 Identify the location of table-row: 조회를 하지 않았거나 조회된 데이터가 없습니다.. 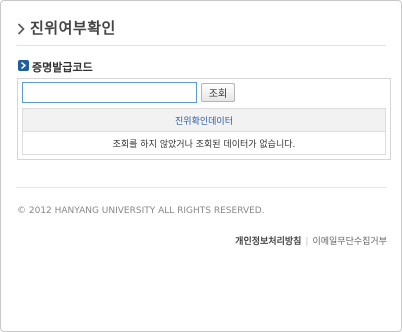
(204, 143).